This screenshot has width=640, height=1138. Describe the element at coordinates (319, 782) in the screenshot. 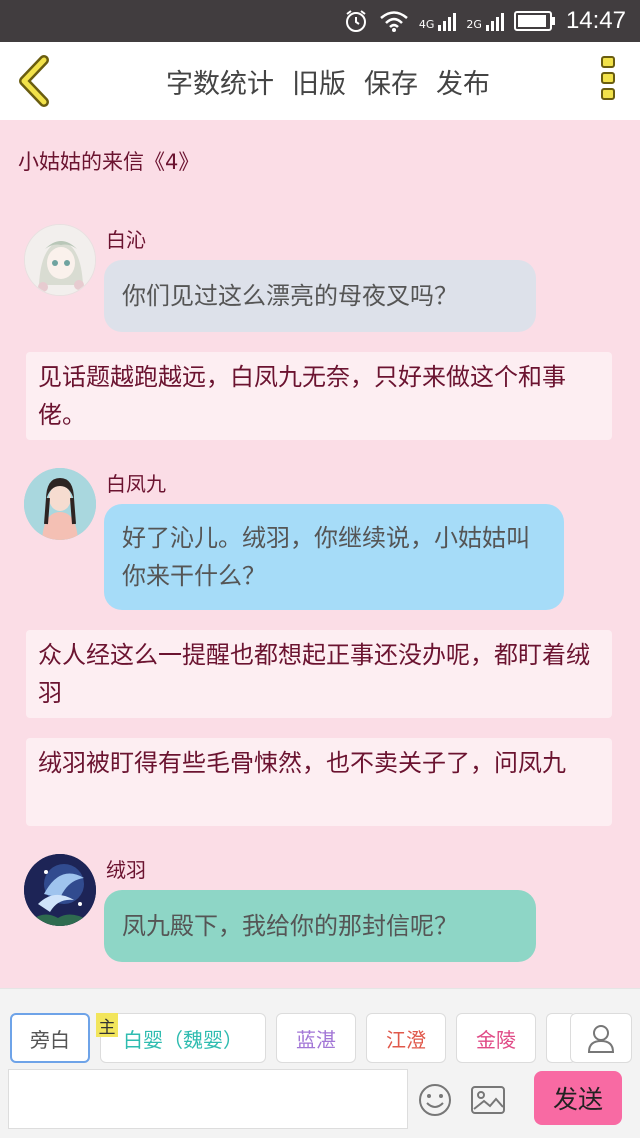

I see `narration-block: 绒羽被盯得有些毛骨悚然，也不卖关子了，问凤九` at that location.